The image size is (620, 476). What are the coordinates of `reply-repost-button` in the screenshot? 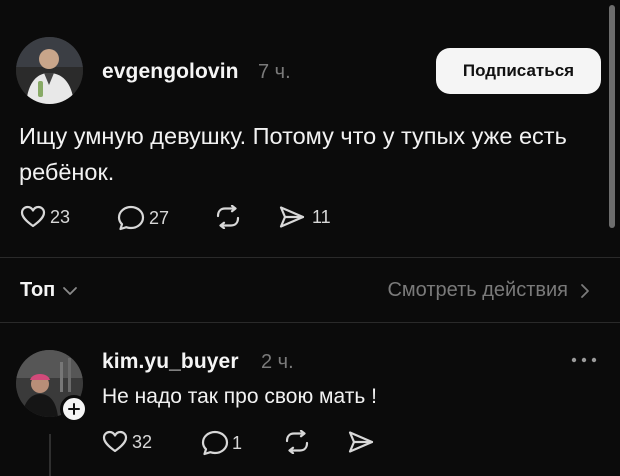 It's located at (297, 442).